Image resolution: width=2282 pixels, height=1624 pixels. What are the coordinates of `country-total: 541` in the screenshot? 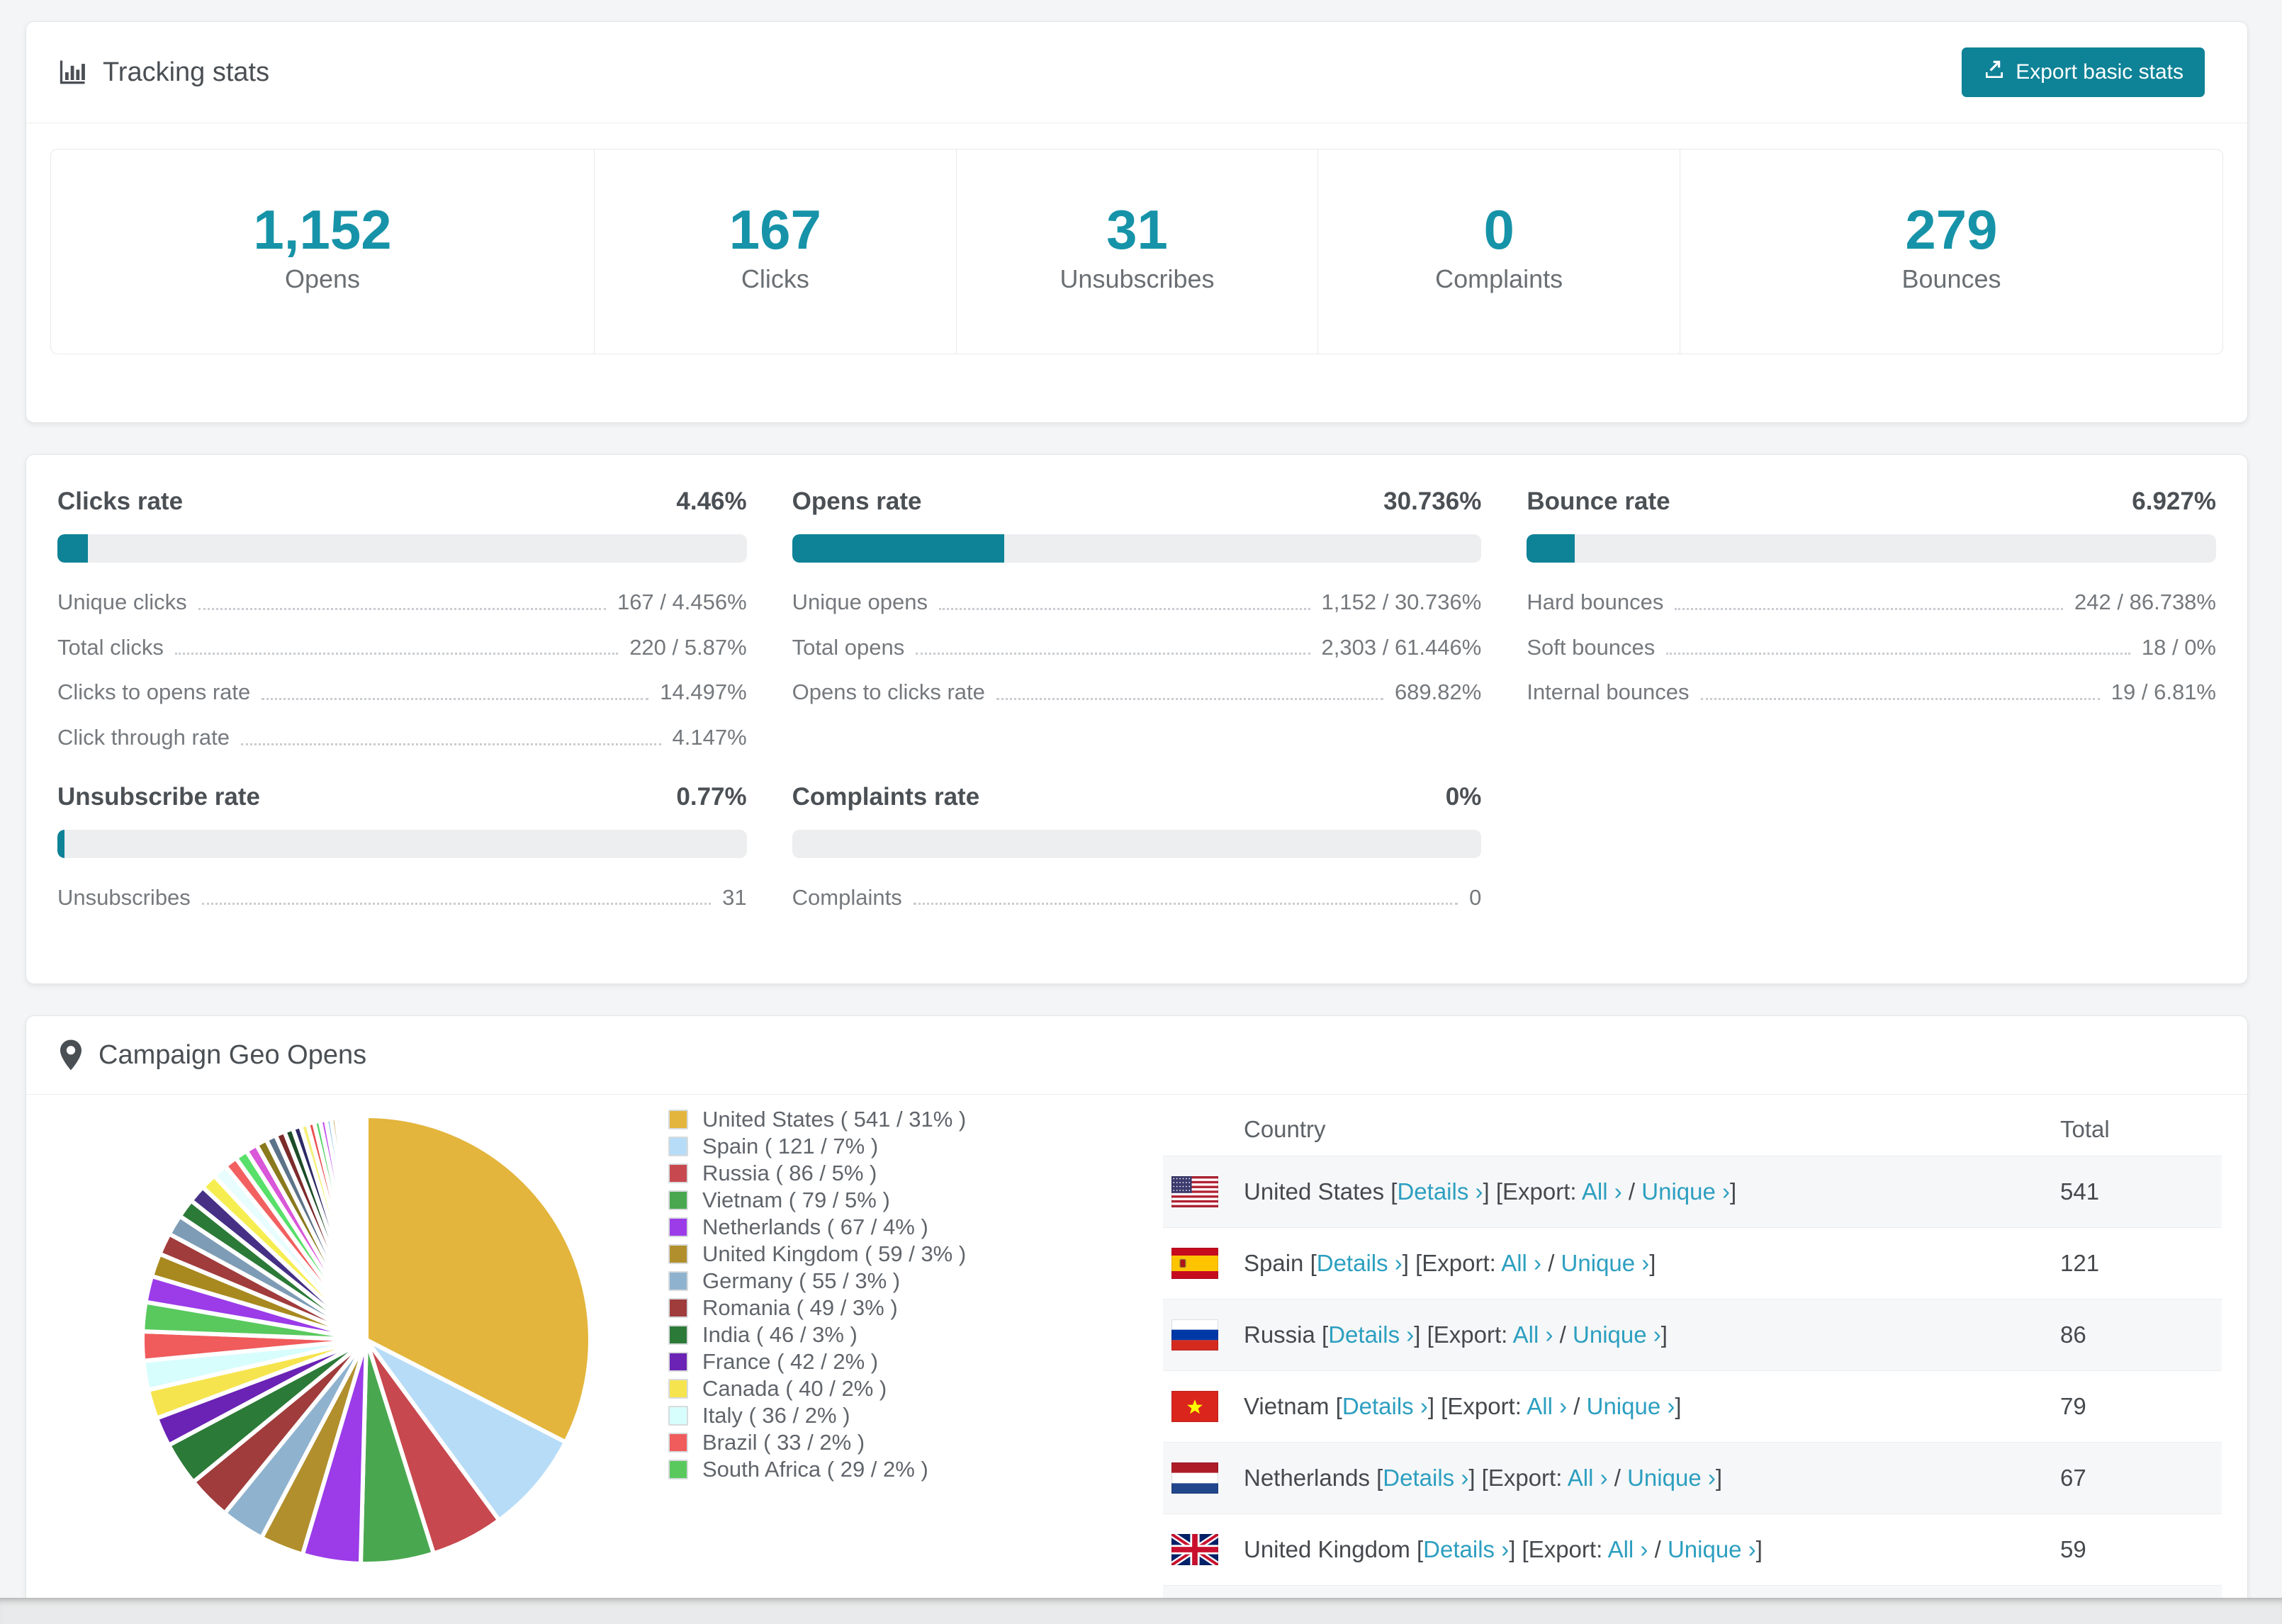 It's located at (2080, 1192).